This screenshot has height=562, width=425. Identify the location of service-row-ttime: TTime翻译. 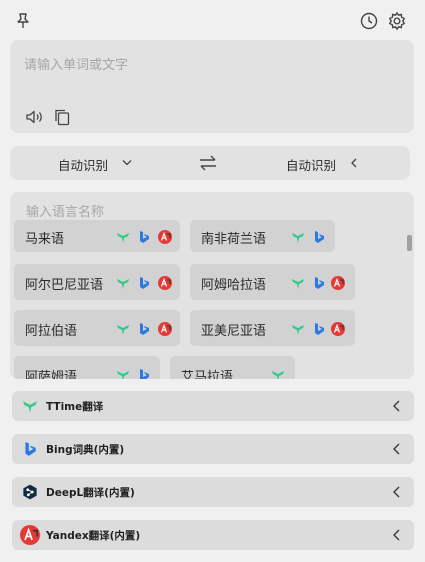
(213, 406).